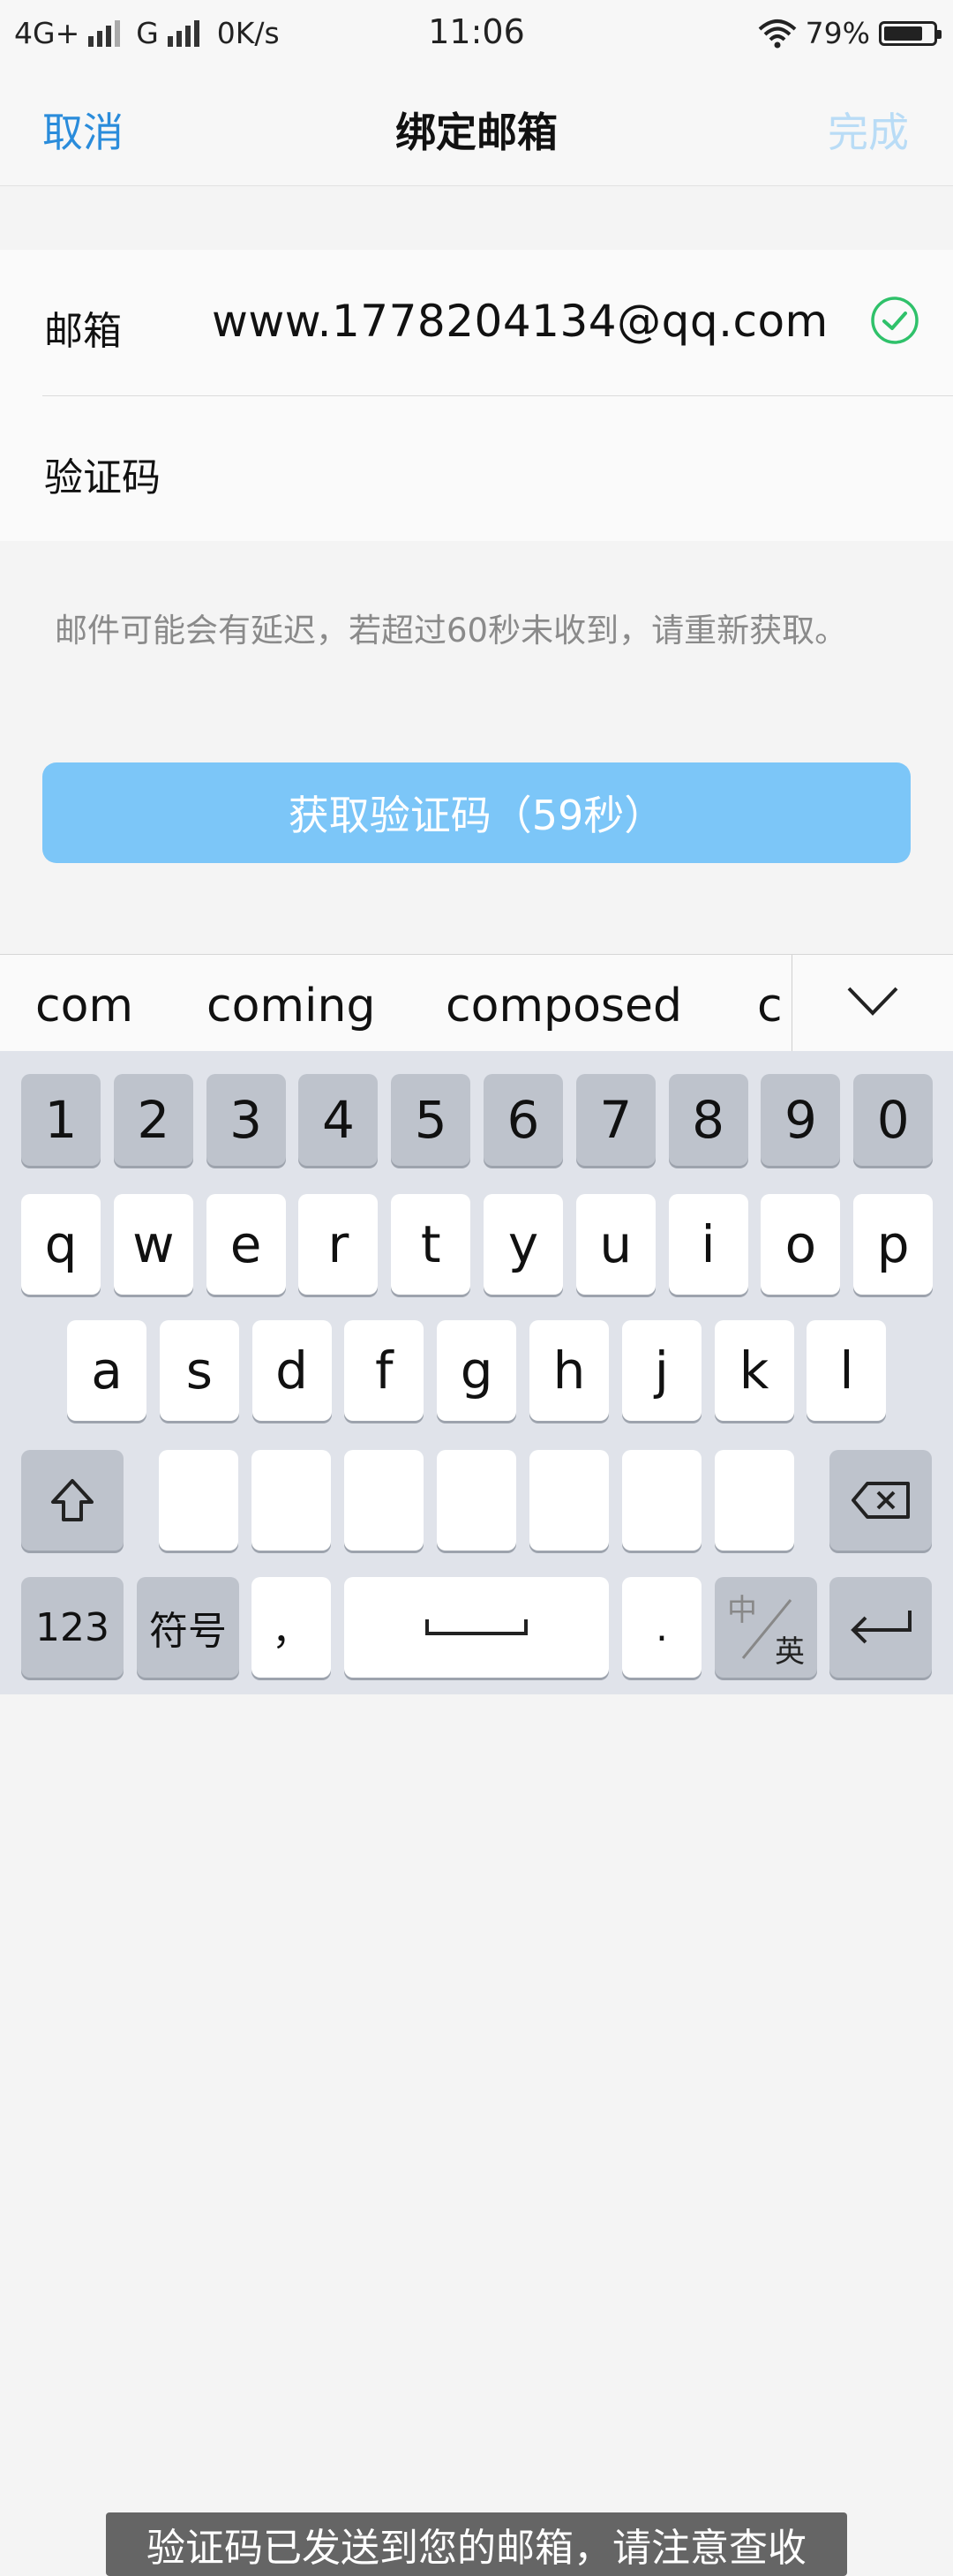 The image size is (953, 2576). Describe the element at coordinates (837, 33) in the screenshot. I see `battery-percent: 79%` at that location.